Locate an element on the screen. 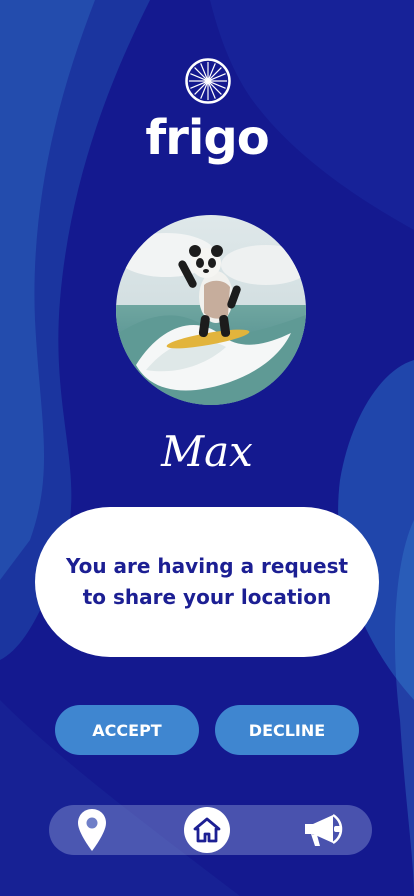 The width and height of the screenshot is (414, 896). decline-button: DECLINE is located at coordinates (287, 730).